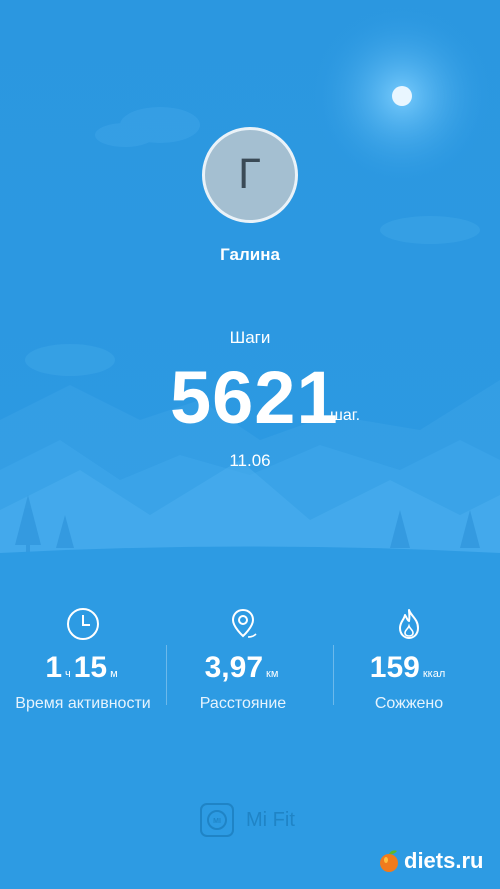 This screenshot has height=889, width=500. Describe the element at coordinates (90, 667) in the screenshot. I see `activity-minutes: 15` at that location.